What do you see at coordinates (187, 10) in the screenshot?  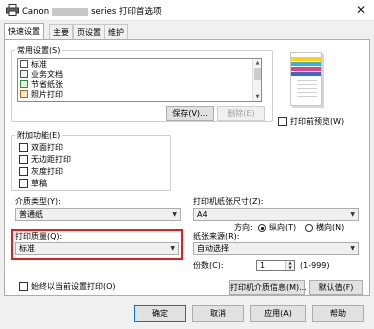 I see `title-bar: Canon series 打印首选项 ✕` at bounding box center [187, 10].